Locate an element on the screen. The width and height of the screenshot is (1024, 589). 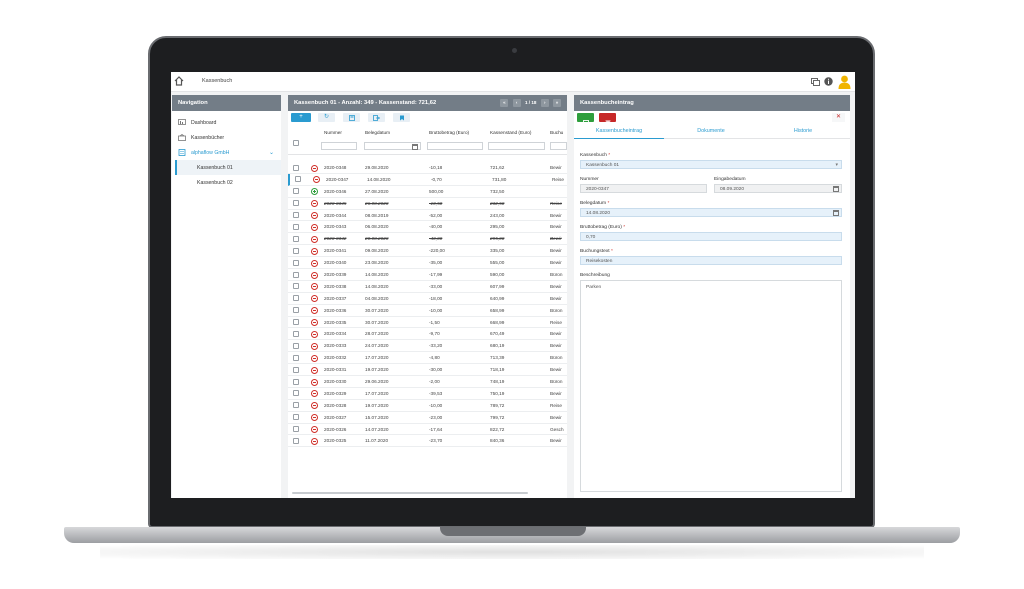
home-icon is located at coordinates (179, 81).